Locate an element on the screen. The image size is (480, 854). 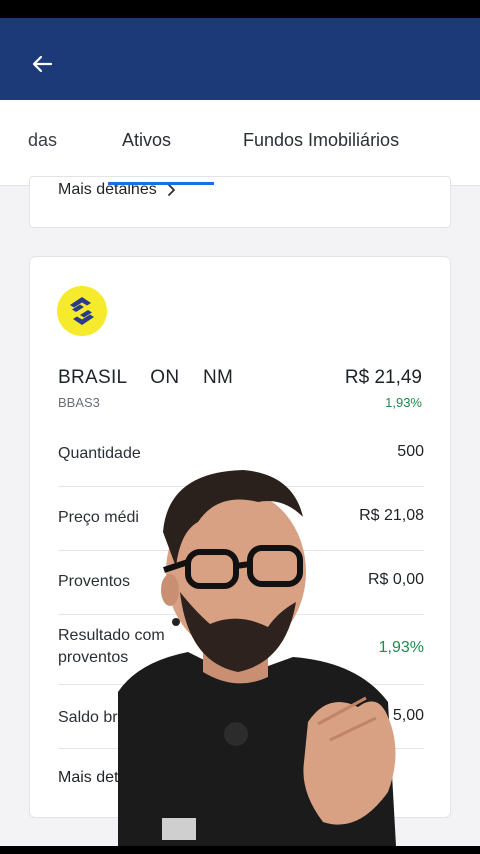
tab-bar: das Ativos Fundos Imobiliários is located at coordinates (240, 143).